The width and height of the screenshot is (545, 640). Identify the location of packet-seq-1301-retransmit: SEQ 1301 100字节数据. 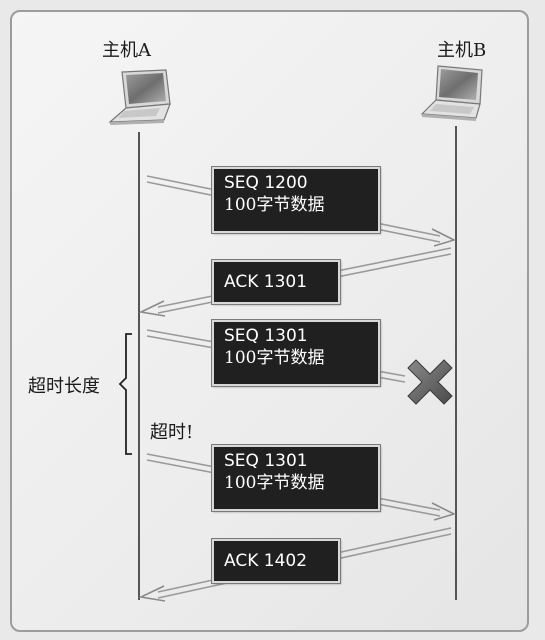
(296, 478).